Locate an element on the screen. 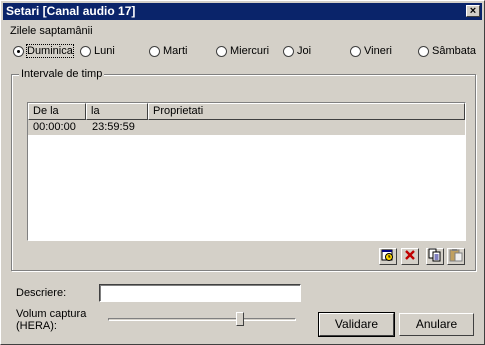 Image resolution: width=485 pixels, height=345 pixels. table-row: 00:00:00 23:59:59 is located at coordinates (246, 127).